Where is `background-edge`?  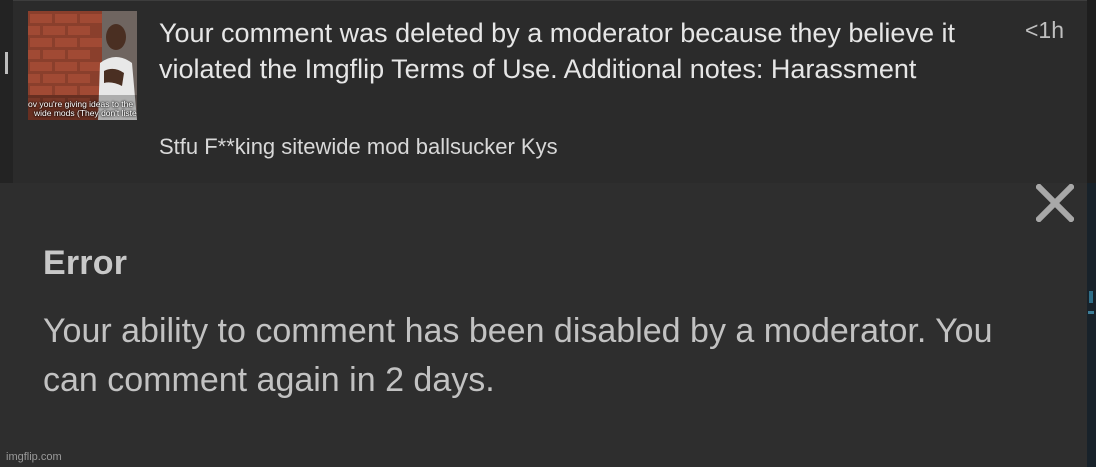
background-edge is located at coordinates (1091, 325).